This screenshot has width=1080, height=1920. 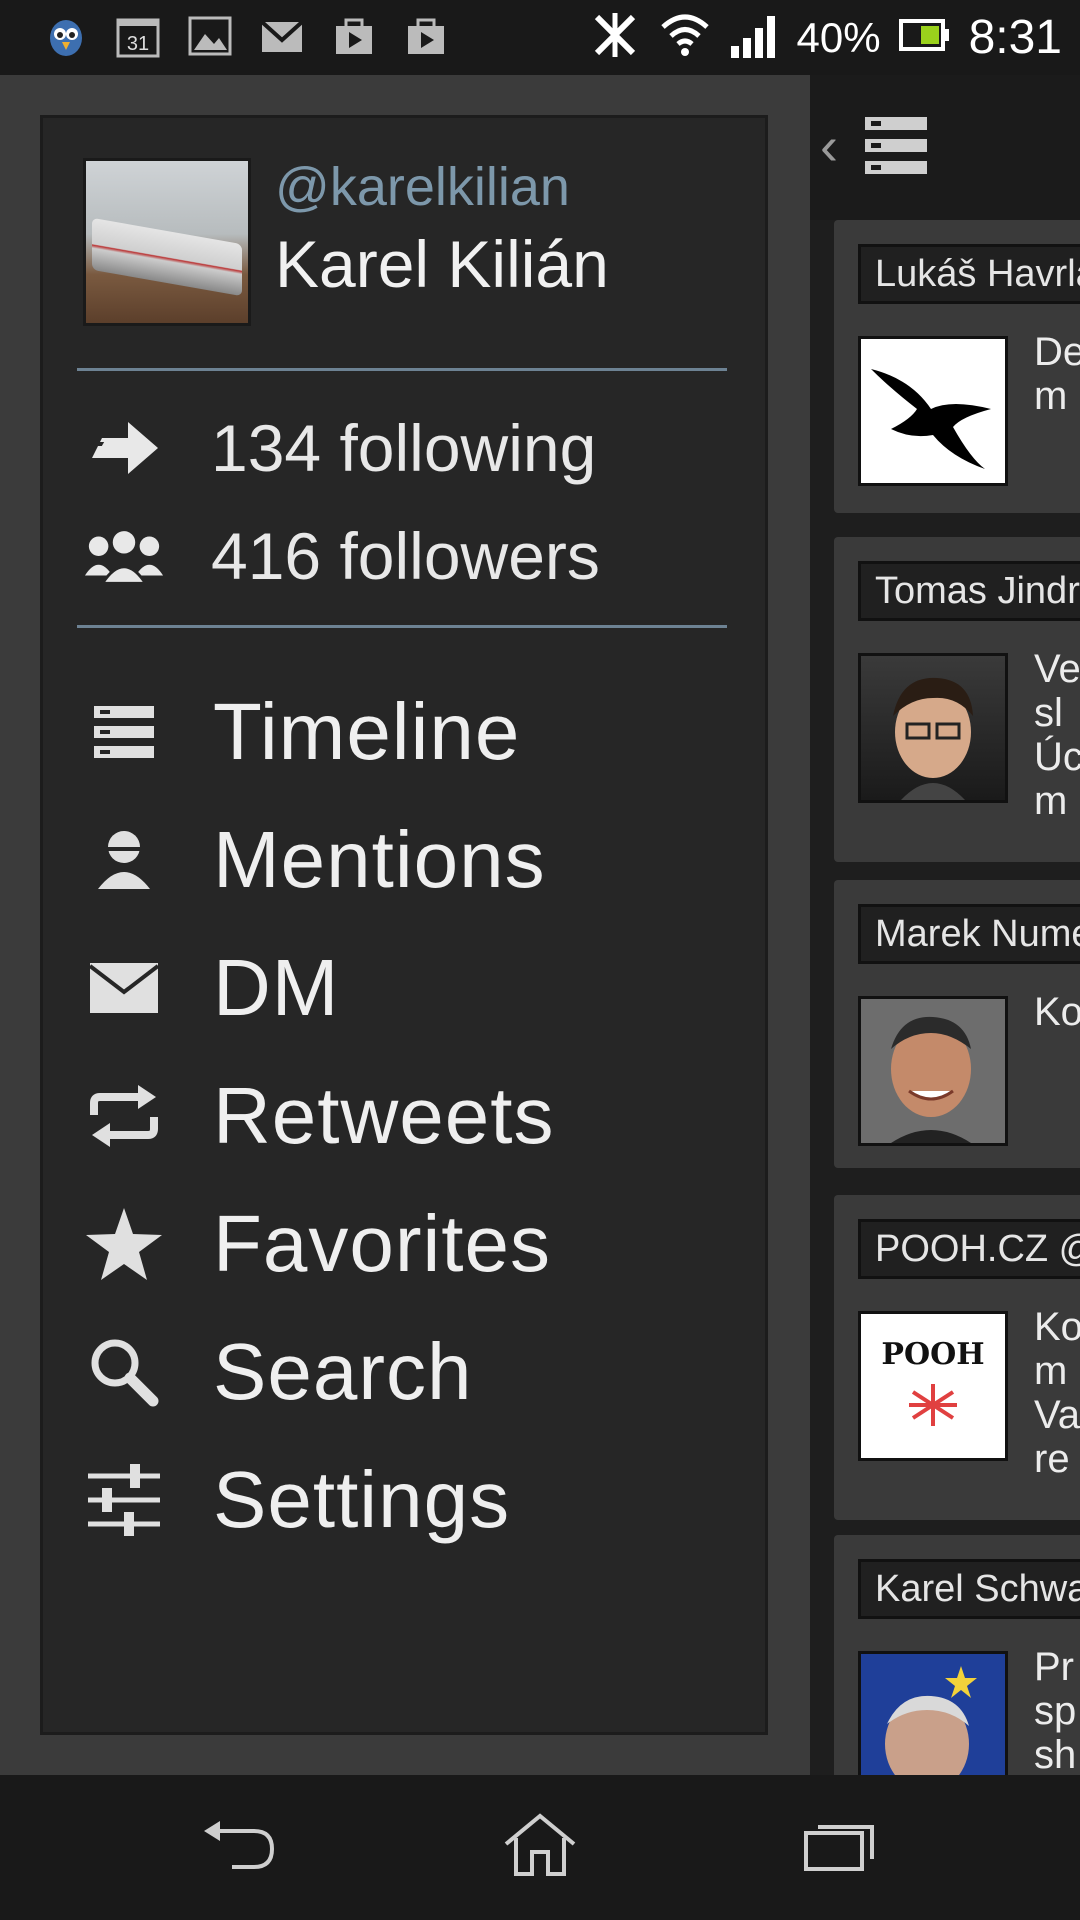 What do you see at coordinates (124, 988) in the screenshot?
I see `envelope-icon` at bounding box center [124, 988].